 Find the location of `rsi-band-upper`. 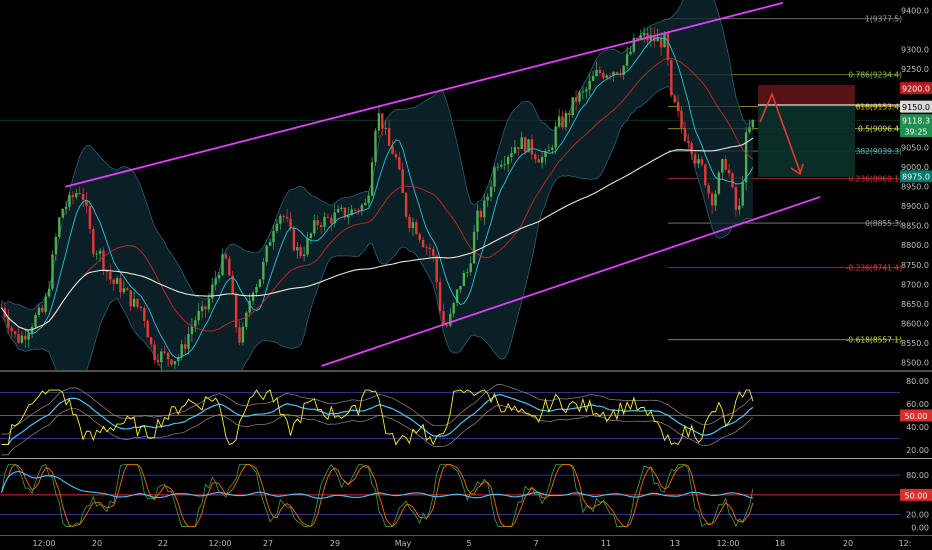

rsi-band-upper is located at coordinates (377, 409).